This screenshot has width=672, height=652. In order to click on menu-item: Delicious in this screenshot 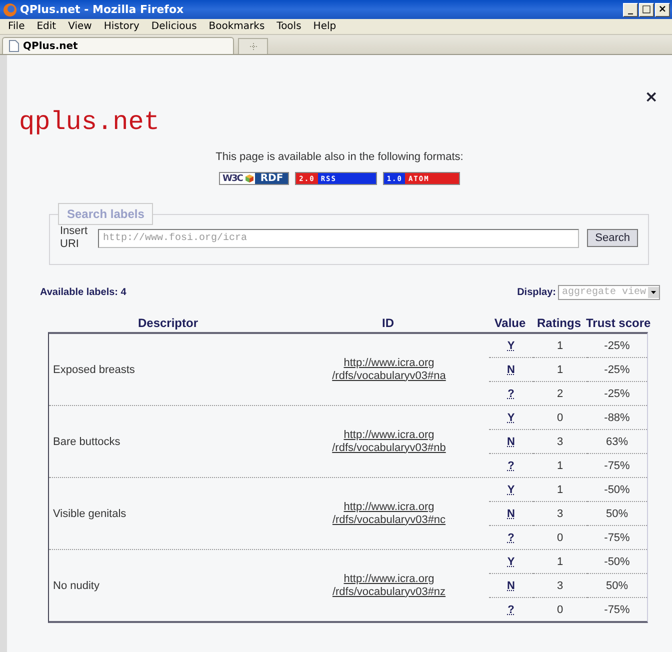, I will do `click(174, 26)`.